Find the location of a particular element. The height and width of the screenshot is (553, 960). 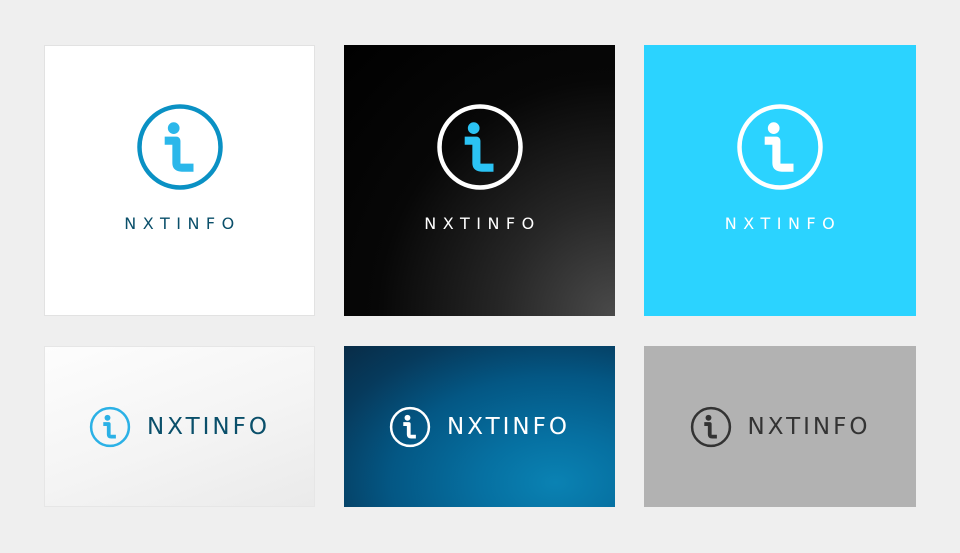

logo-card-grey: NXTINFO is located at coordinates (780, 426).